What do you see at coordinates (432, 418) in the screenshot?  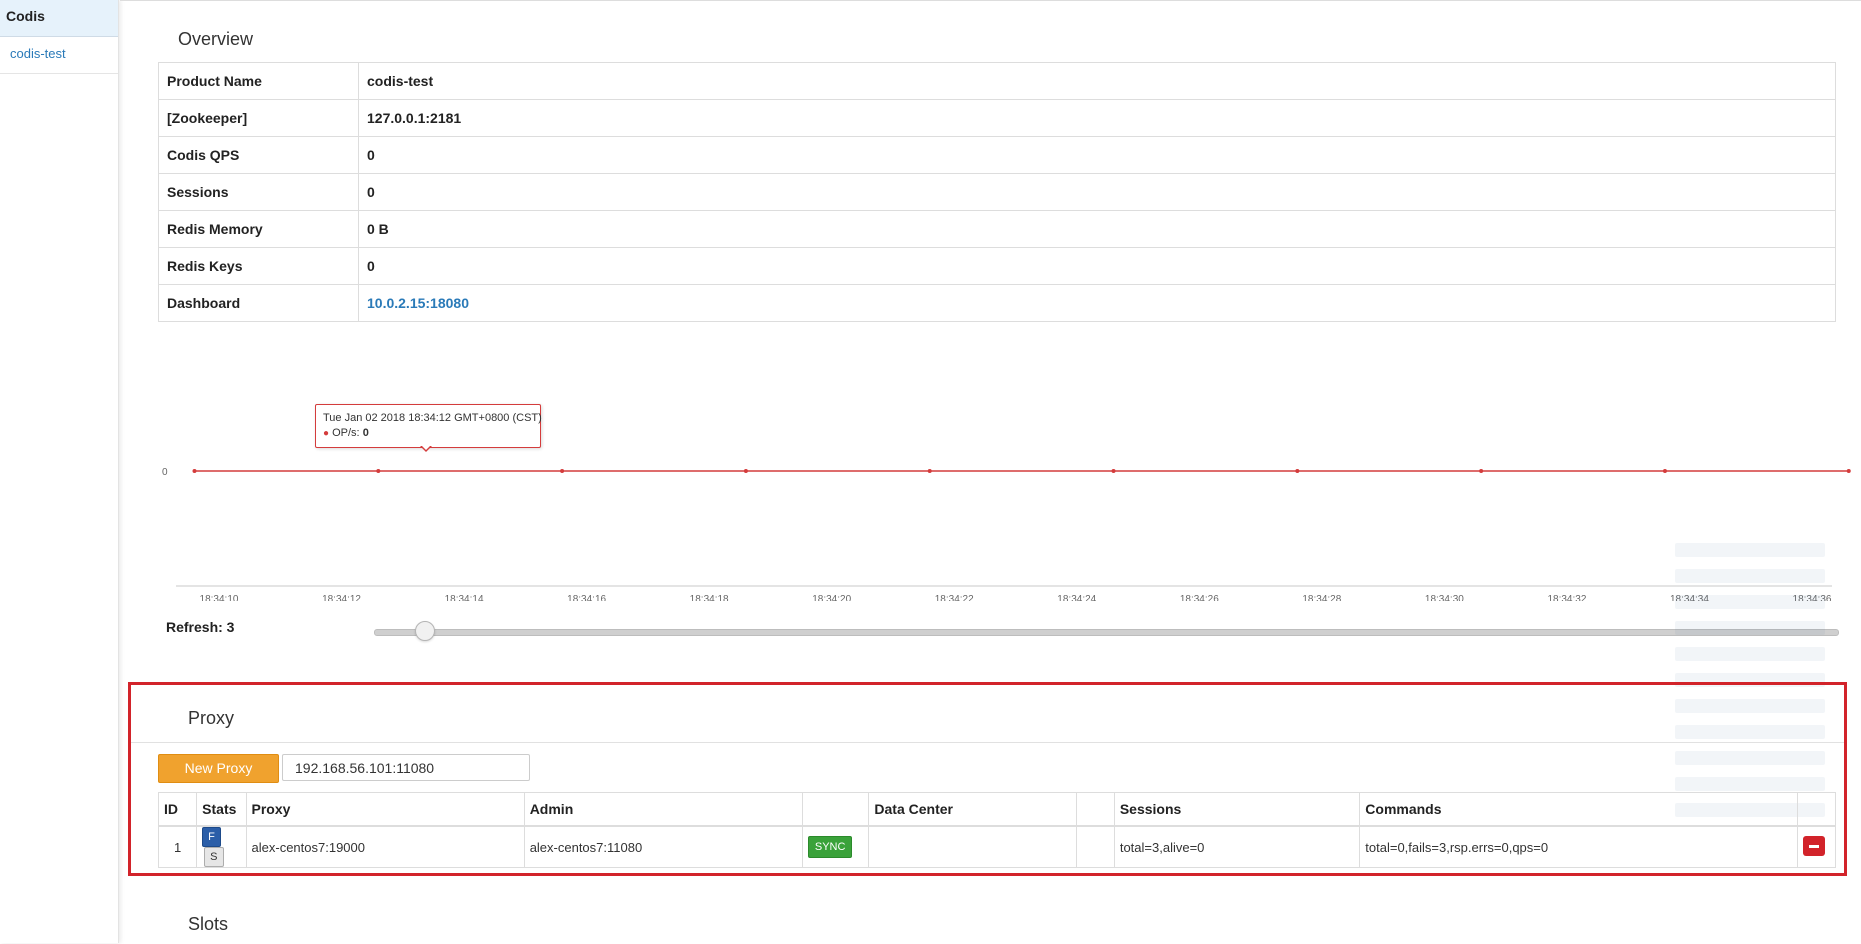 I see `tooltip-date: Tue Jan 02 2018 18:34:12 GMT+0800 (CST)` at bounding box center [432, 418].